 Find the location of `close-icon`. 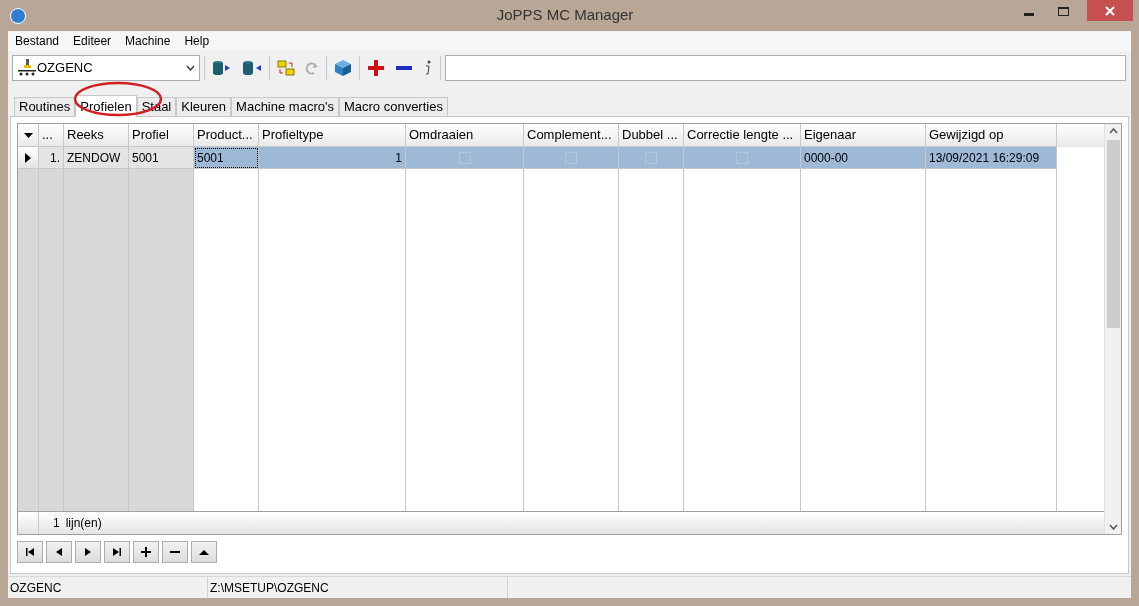

close-icon is located at coordinates (1110, 10).